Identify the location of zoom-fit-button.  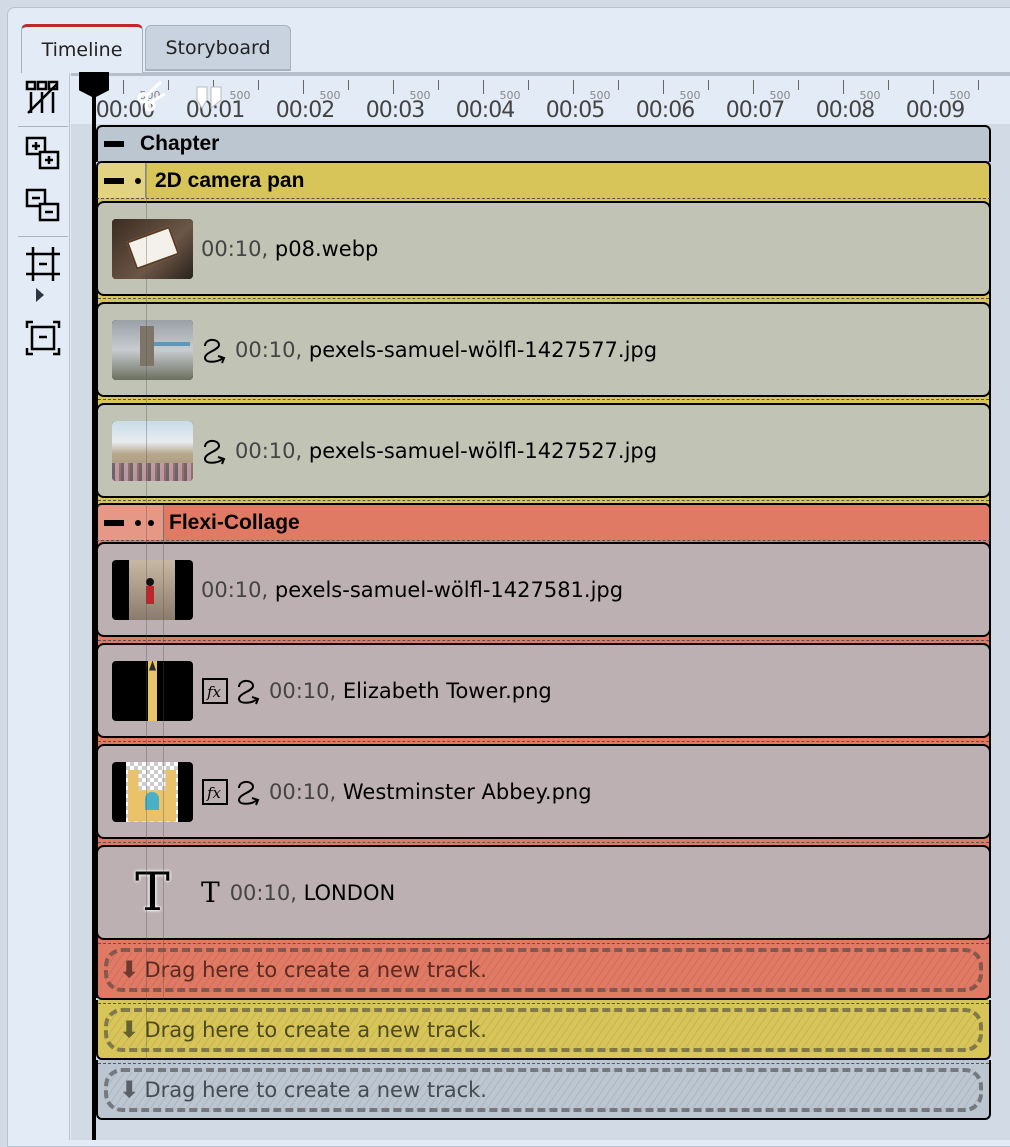
(43, 264).